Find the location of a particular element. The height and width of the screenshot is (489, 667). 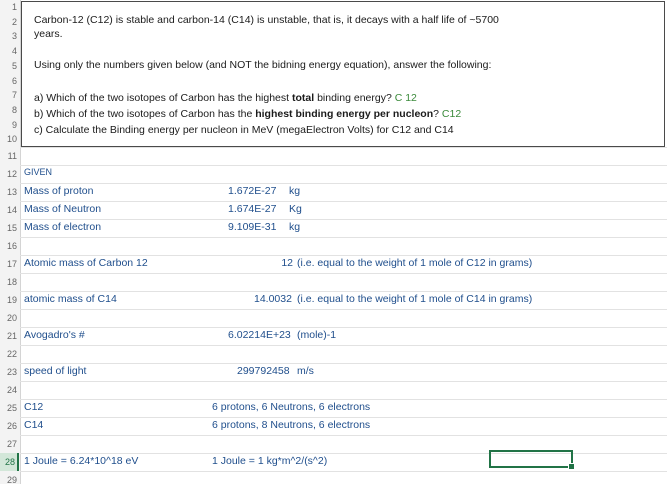

c12-label: C12 is located at coordinates (33, 407).